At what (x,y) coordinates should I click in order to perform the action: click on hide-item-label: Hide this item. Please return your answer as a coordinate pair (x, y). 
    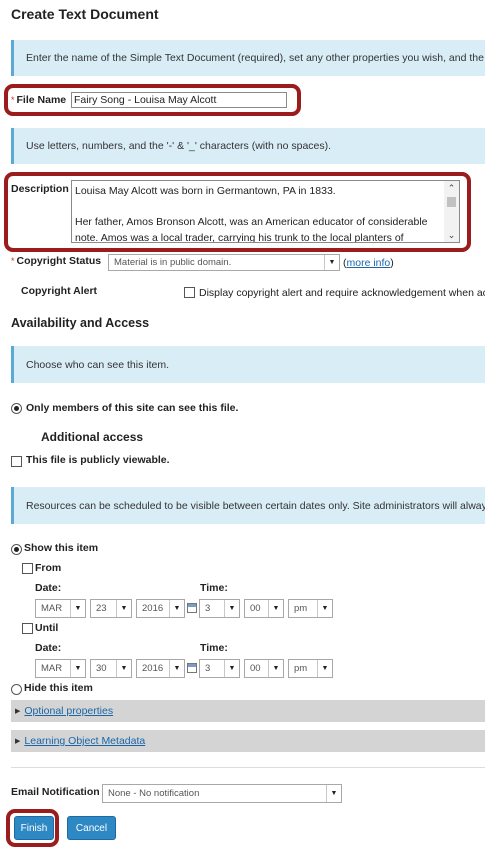
    Looking at the image, I should click on (58, 688).